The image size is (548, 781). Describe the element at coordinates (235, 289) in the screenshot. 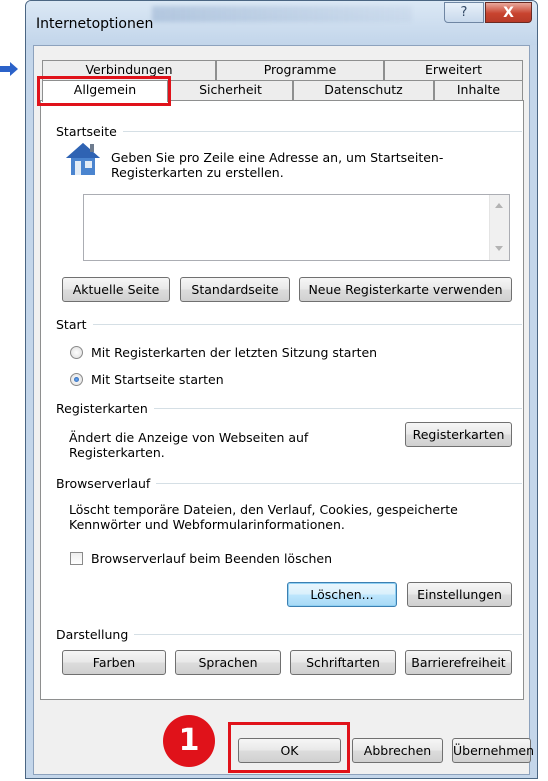

I see `default-page-button: Standardseite` at that location.